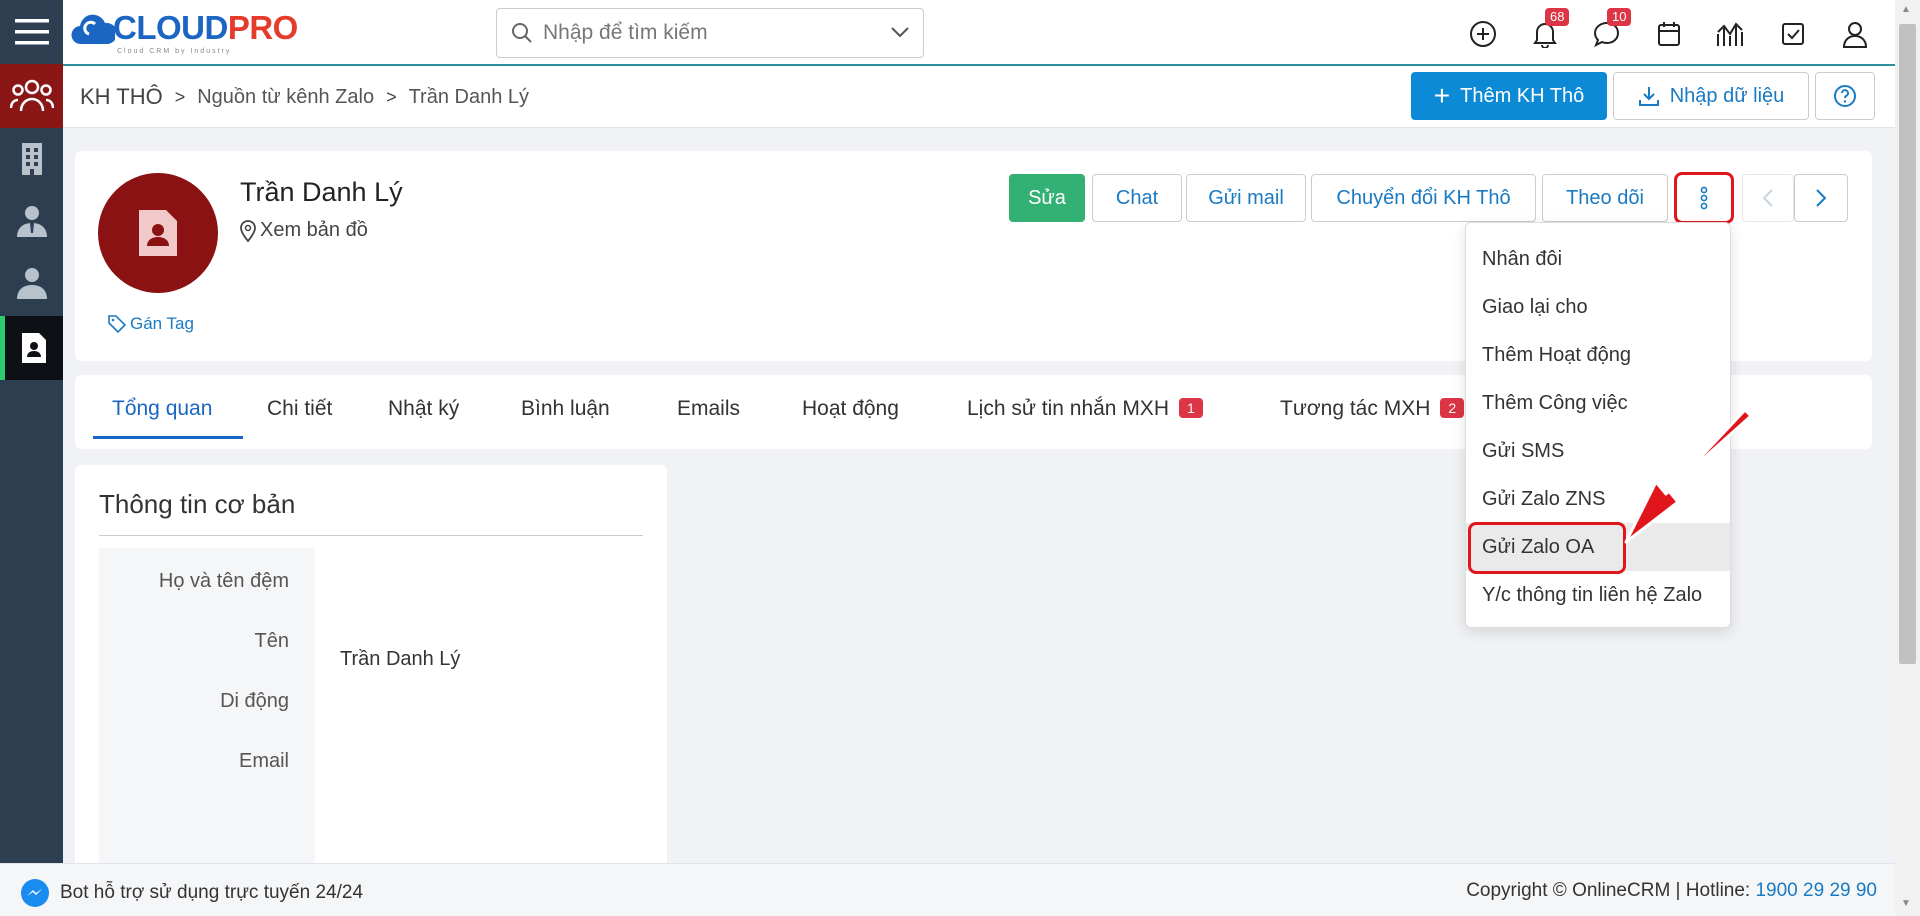  What do you see at coordinates (321, 192) in the screenshot?
I see `profile-name: Trần Danh Lý` at bounding box center [321, 192].